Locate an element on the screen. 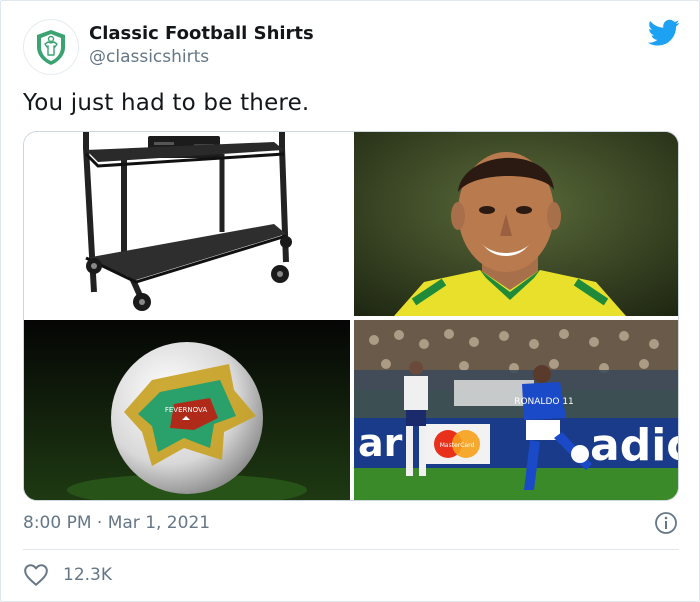 This screenshot has height=602, width=700. shirt-shield-icon is located at coordinates (51, 47).